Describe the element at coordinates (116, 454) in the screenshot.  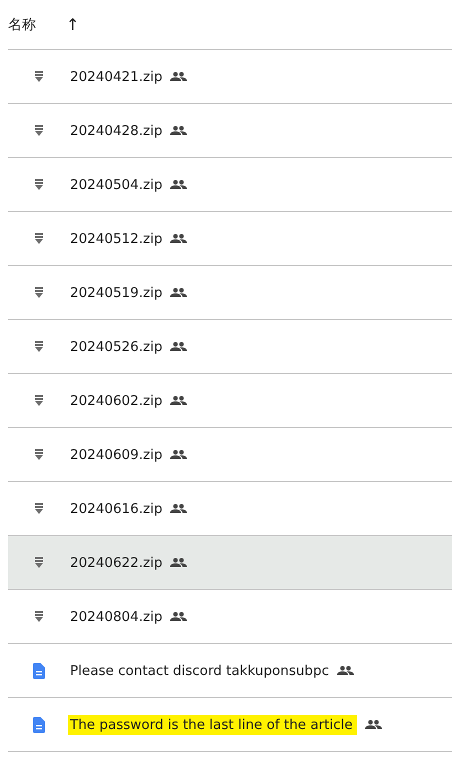
I see `file-name: 20240609.zip` at that location.